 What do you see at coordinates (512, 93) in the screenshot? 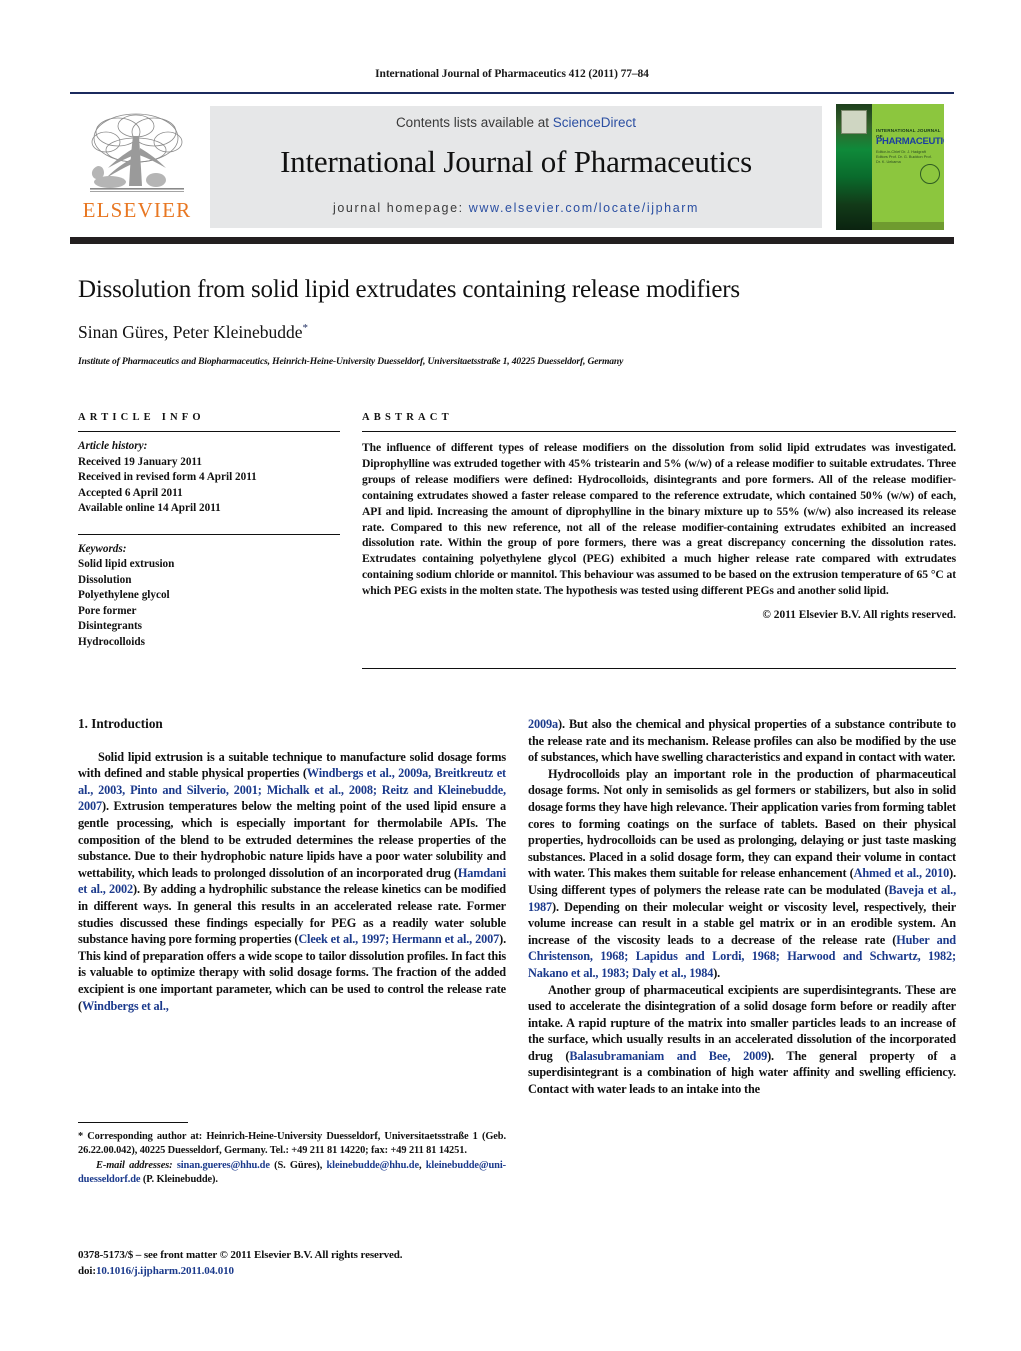
I see `header-rule` at bounding box center [512, 93].